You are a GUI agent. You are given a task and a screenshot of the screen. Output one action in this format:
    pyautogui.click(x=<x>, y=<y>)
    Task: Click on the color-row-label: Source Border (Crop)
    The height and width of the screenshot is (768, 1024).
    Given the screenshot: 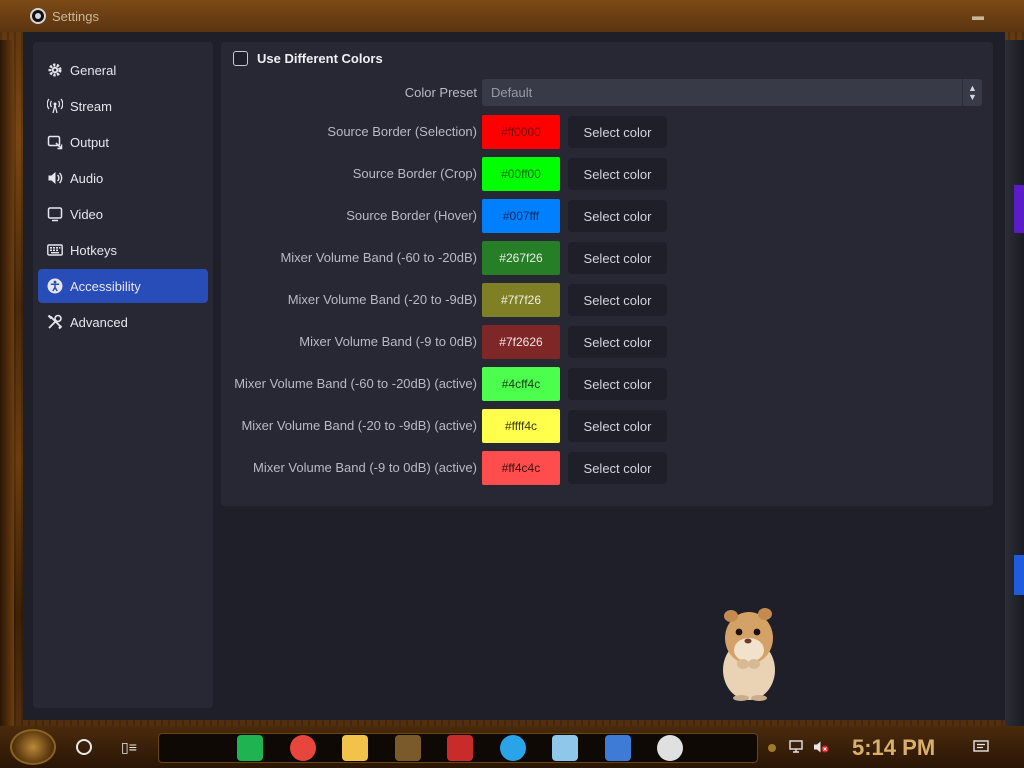 What is the action you would take?
    pyautogui.click(x=414, y=173)
    